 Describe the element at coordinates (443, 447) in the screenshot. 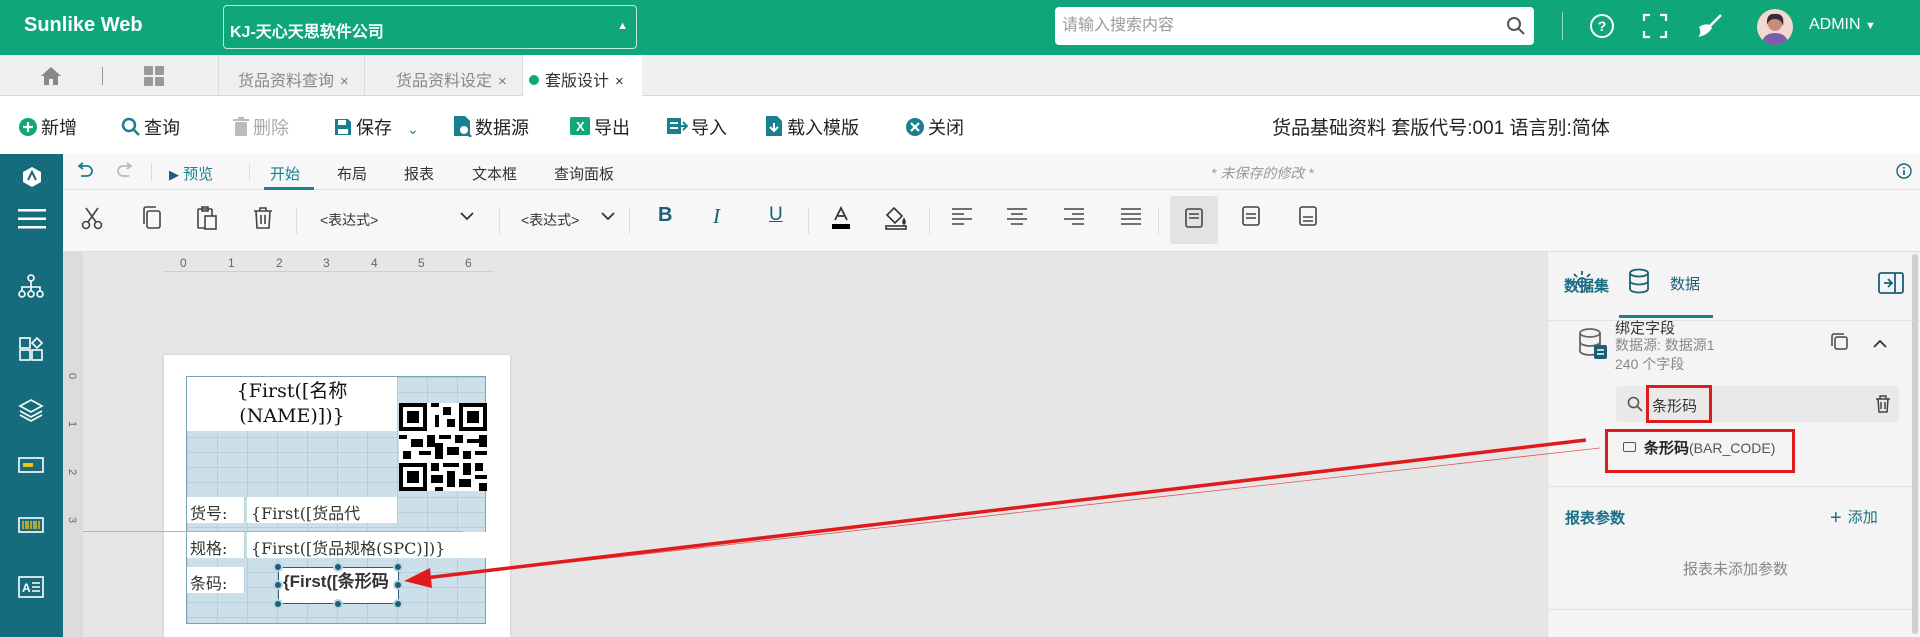

I see `qr-code` at that location.